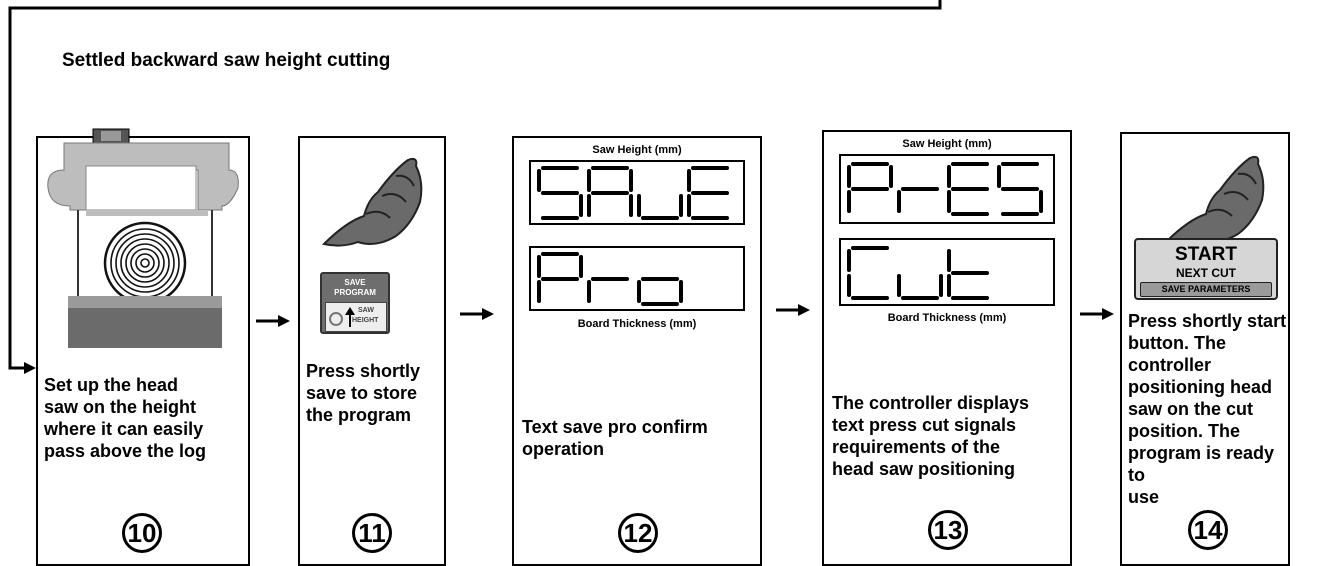 This screenshot has width=1326, height=566. I want to click on save-parameters-label: SAVE PARAMETERS, so click(1206, 289).